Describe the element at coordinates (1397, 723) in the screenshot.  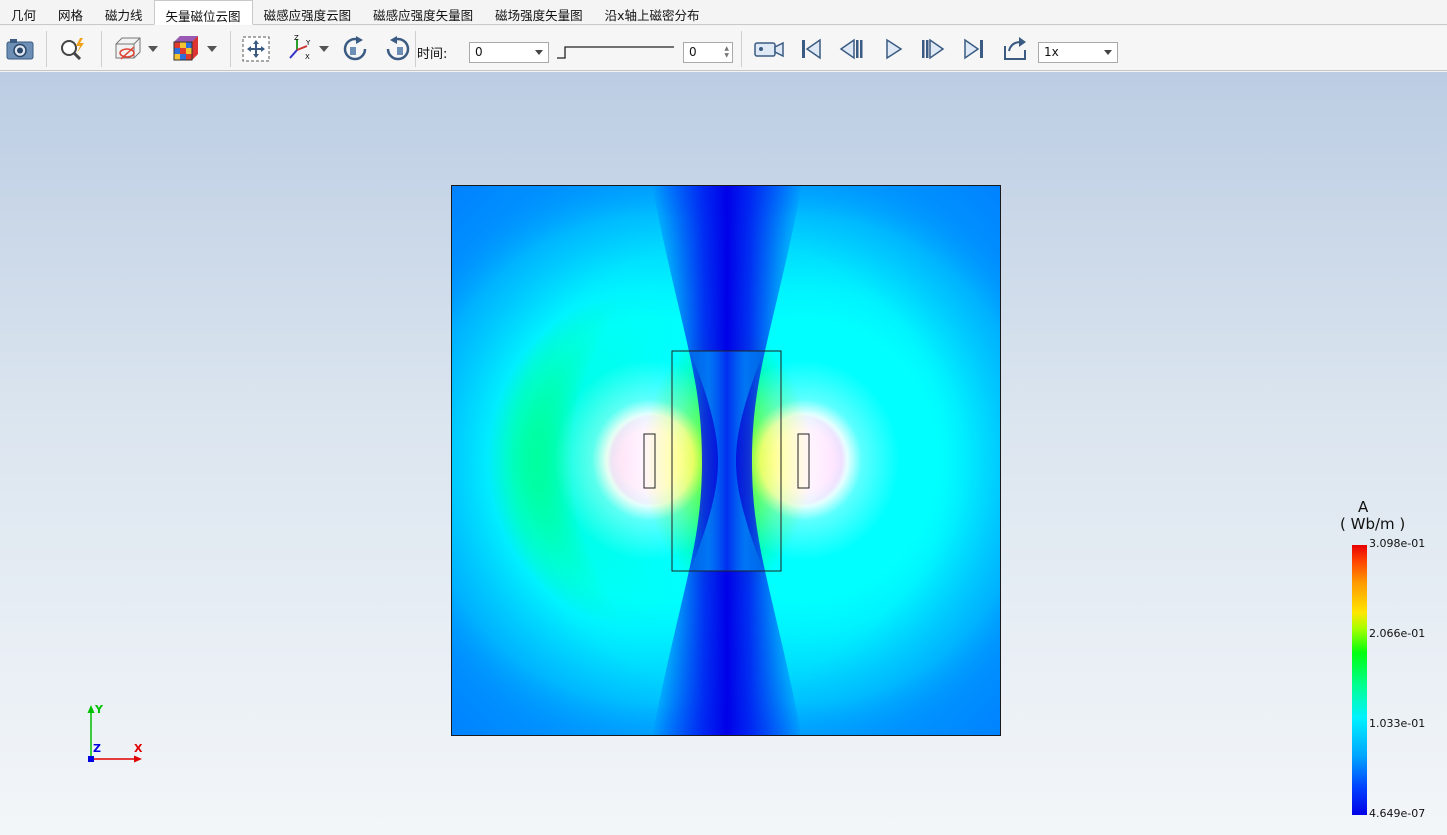
I see `legend-tick: 1.033e-01` at that location.